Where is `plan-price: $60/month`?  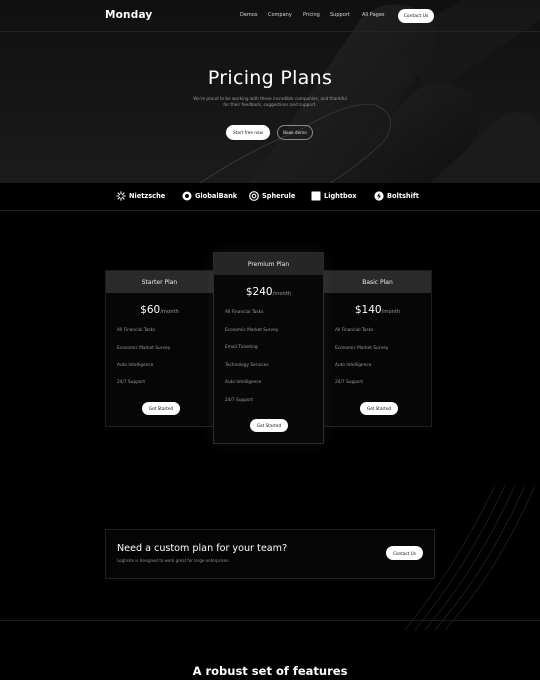
plan-price: $60/month is located at coordinates (159, 310).